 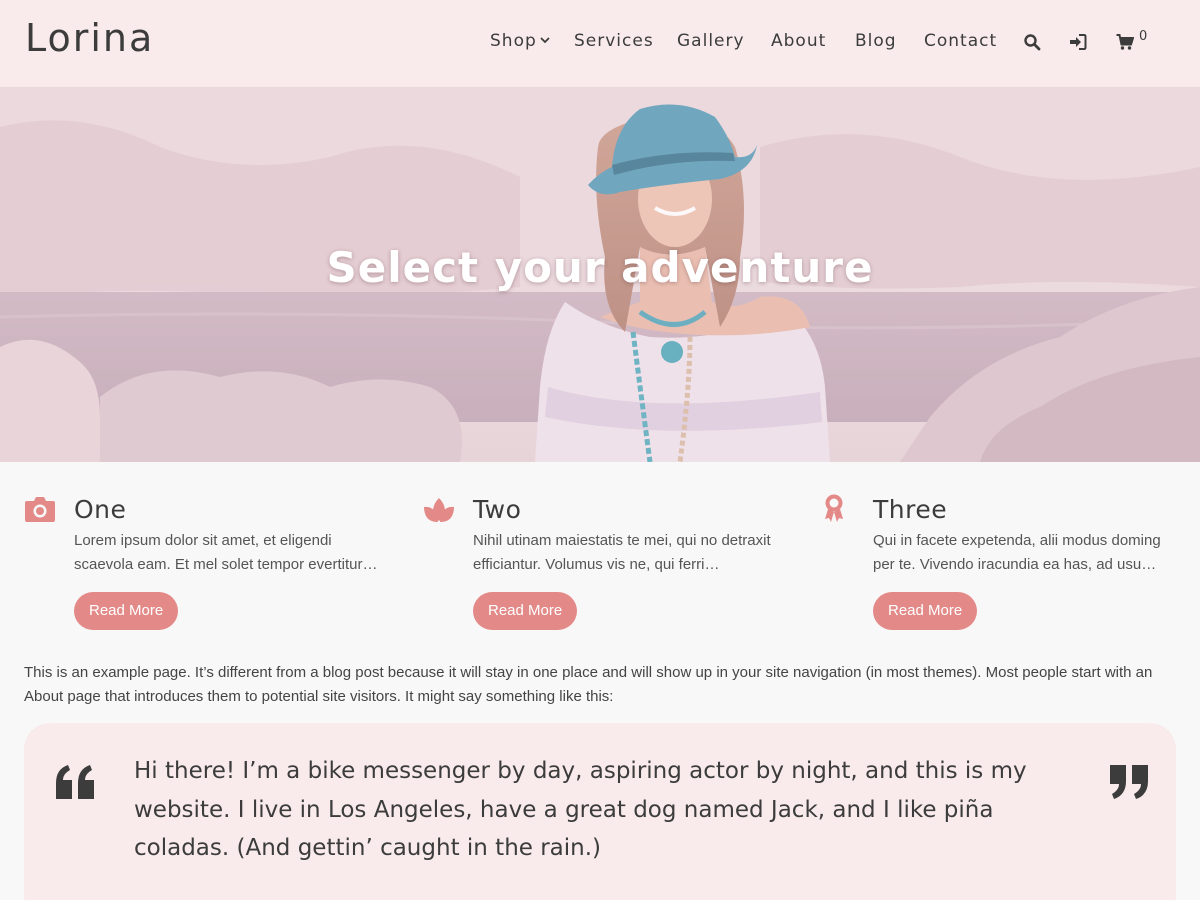 What do you see at coordinates (545, 40) in the screenshot?
I see `chevron-down-icon` at bounding box center [545, 40].